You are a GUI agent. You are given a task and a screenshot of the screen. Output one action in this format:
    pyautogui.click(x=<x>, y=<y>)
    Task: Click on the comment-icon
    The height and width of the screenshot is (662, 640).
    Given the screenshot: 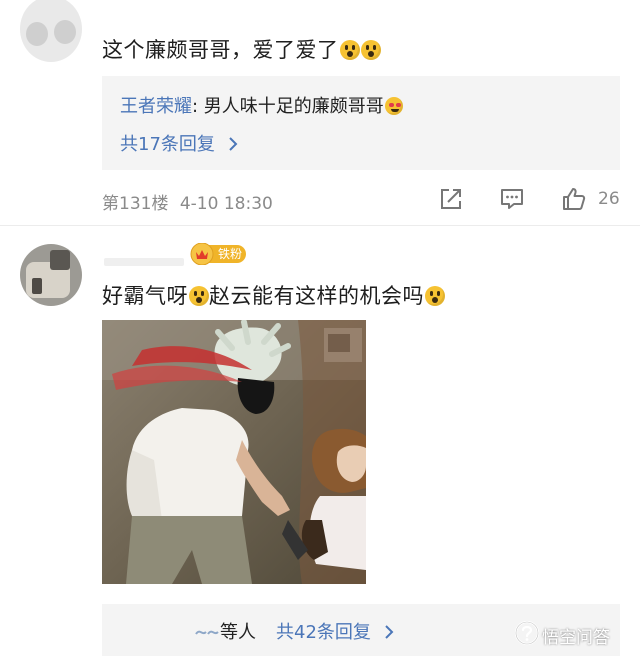 What is the action you would take?
    pyautogui.click(x=512, y=199)
    